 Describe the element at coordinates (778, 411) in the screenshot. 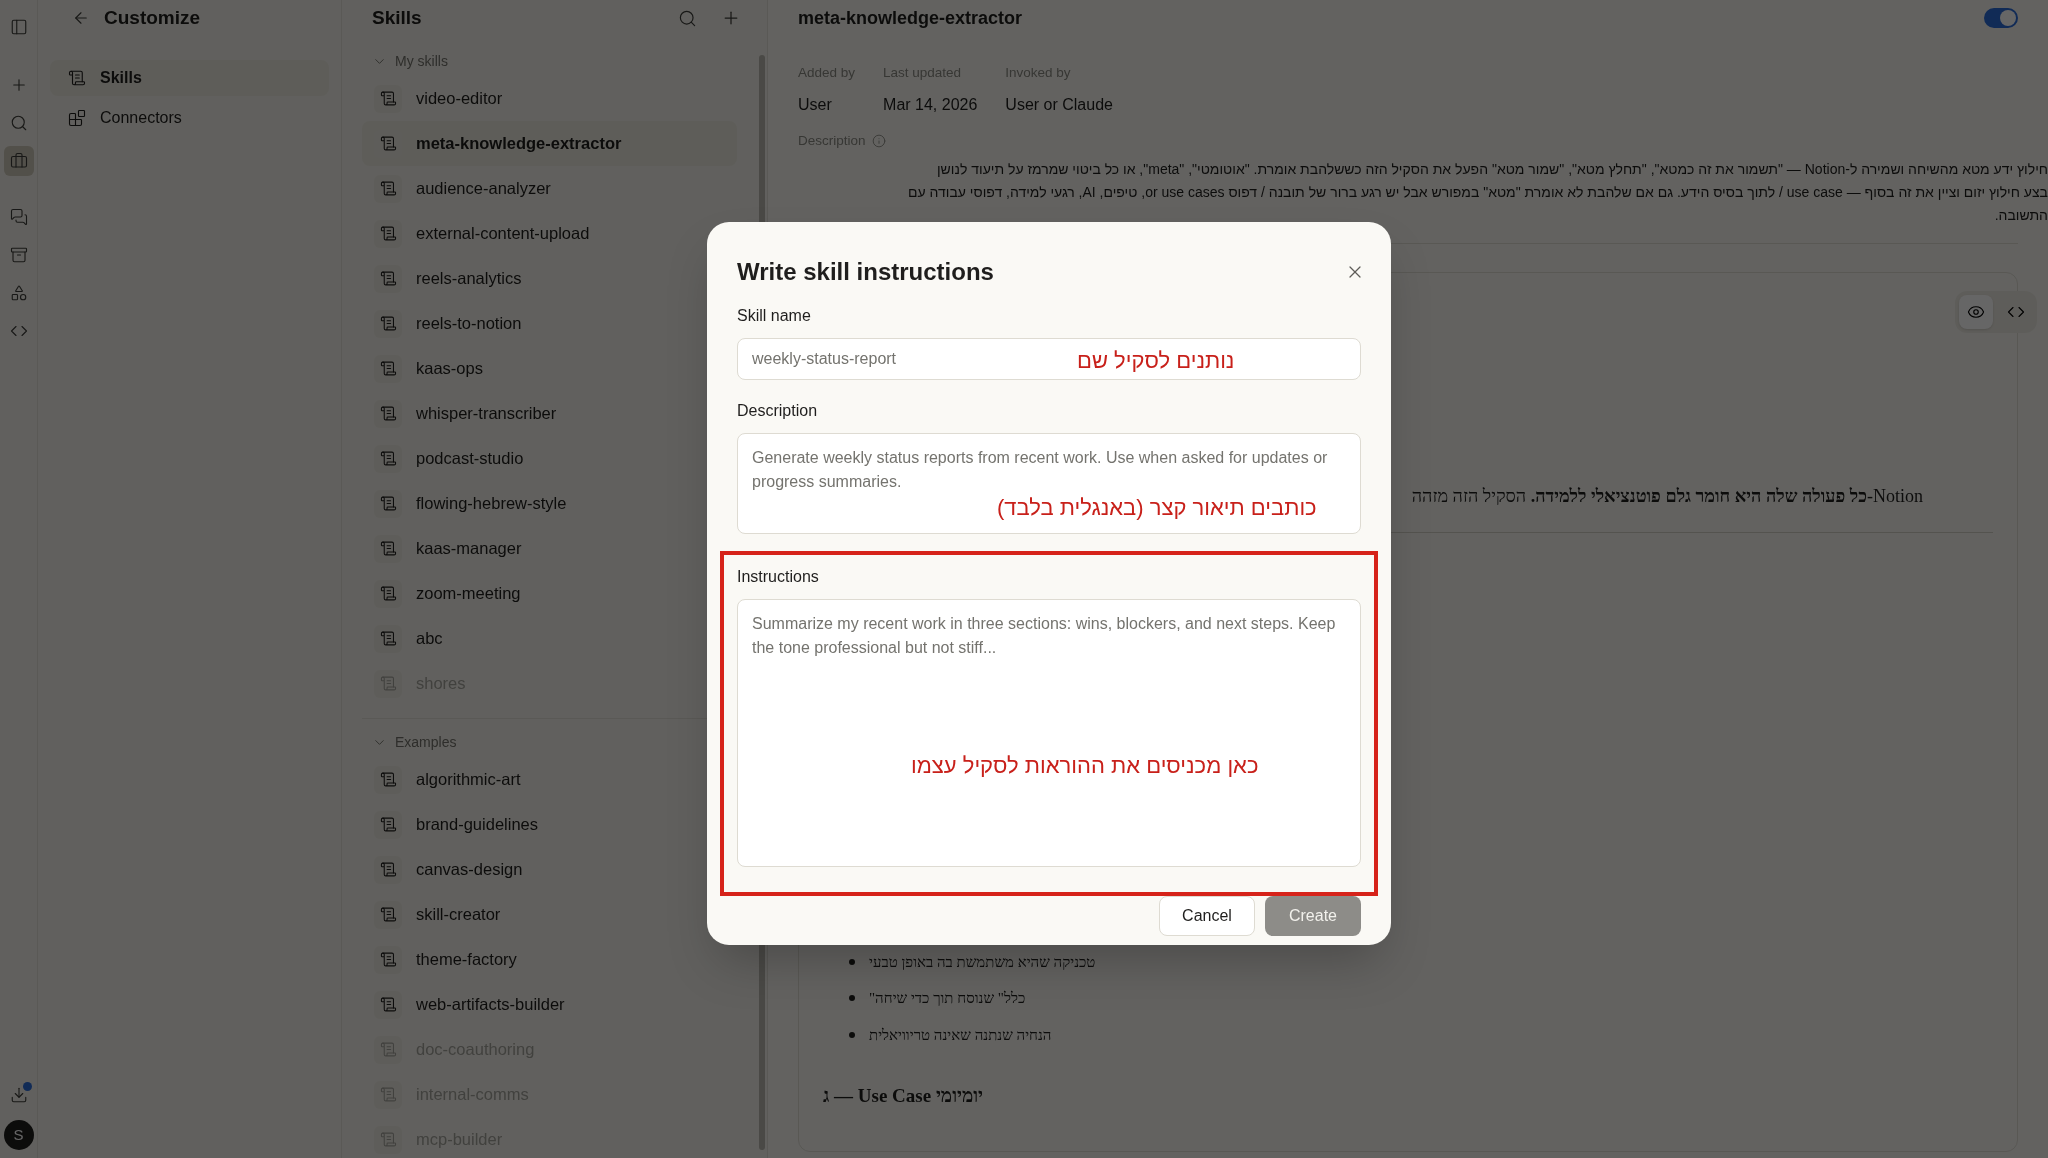

I see `field-label: Description` at that location.